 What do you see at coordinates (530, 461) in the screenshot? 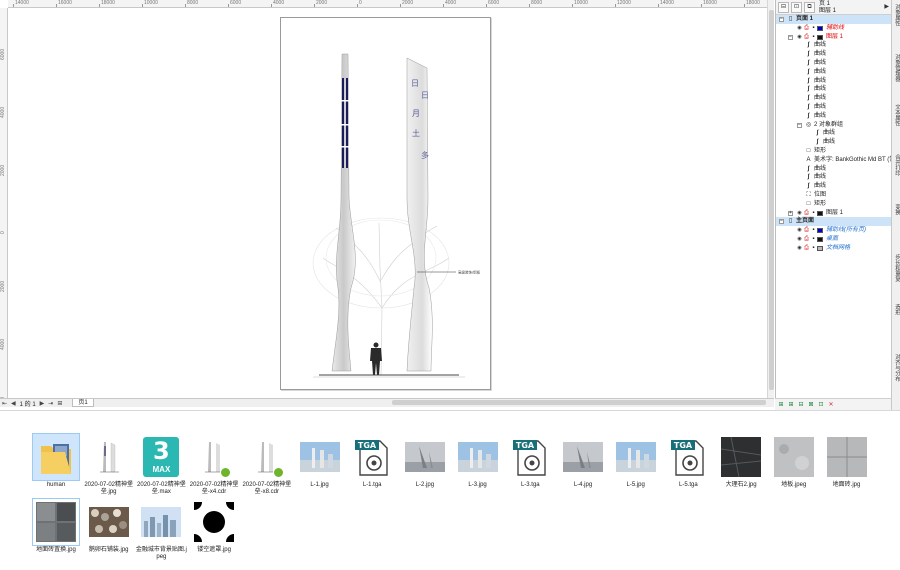
I see `file-item: TGA L-3.tga` at bounding box center [530, 461].